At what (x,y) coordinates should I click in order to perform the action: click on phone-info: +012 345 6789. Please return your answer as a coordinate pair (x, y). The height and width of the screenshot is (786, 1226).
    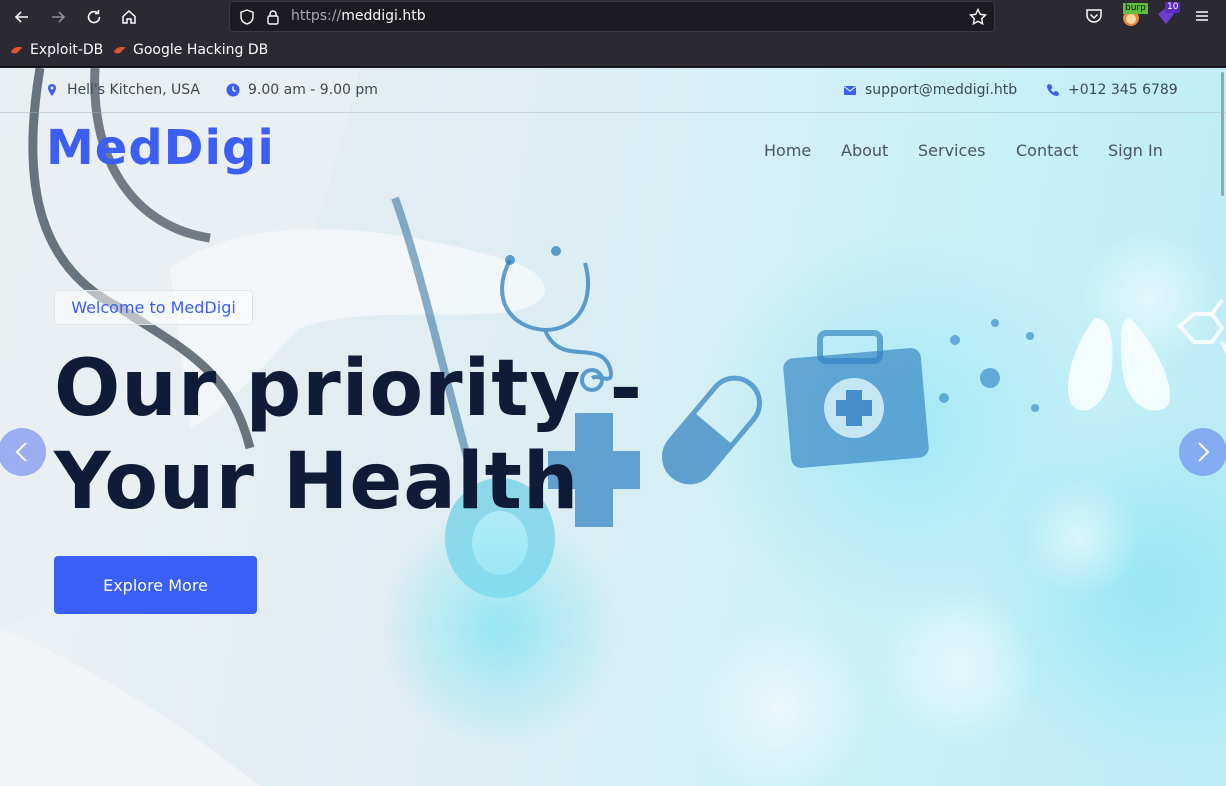
    Looking at the image, I should click on (1112, 90).